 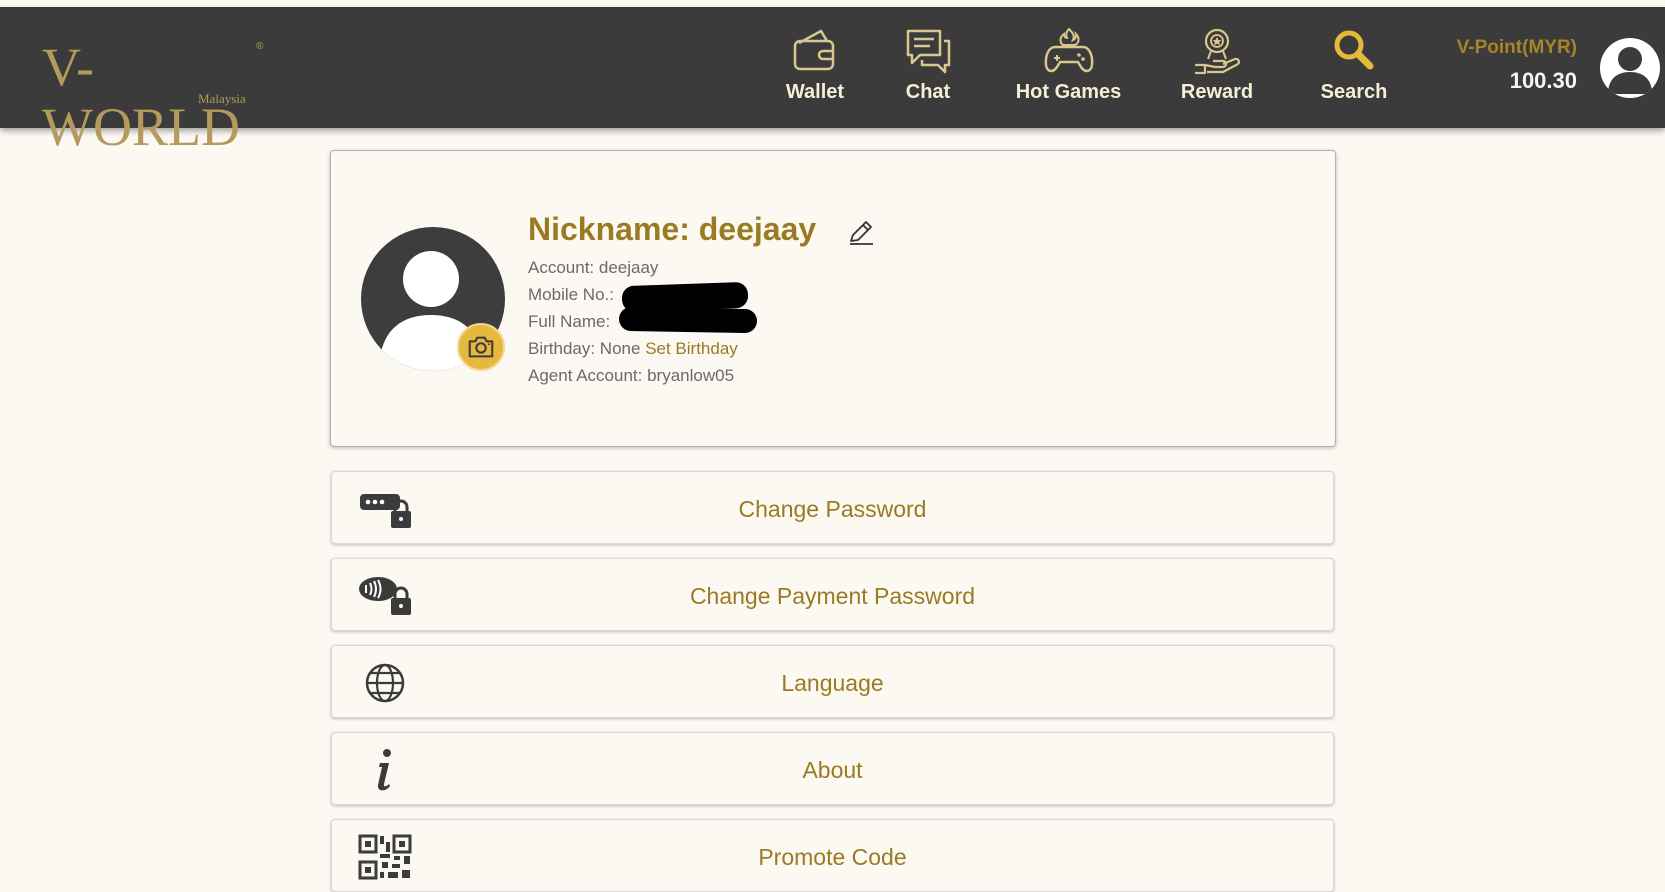 What do you see at coordinates (222, 98) in the screenshot?
I see `logo-region: Malaysia` at bounding box center [222, 98].